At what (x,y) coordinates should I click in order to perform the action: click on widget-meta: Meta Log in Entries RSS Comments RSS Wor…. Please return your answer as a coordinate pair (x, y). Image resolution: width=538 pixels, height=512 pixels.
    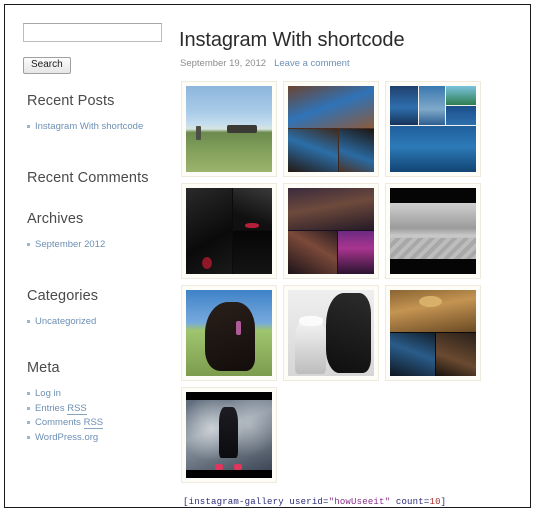
    Looking at the image, I should click on (89, 402).